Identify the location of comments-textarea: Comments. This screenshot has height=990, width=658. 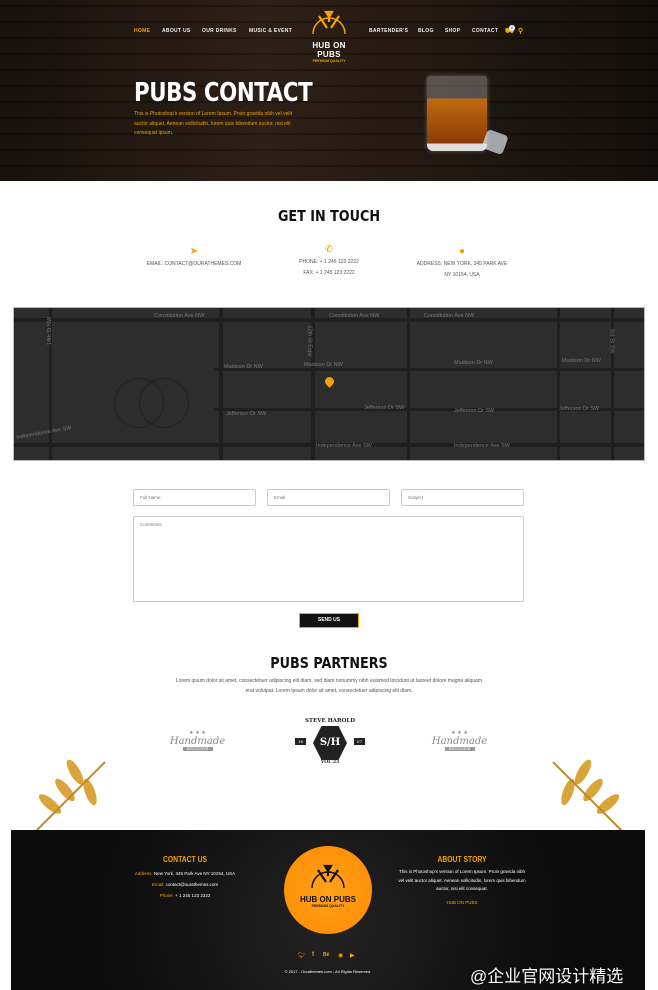
(328, 559).